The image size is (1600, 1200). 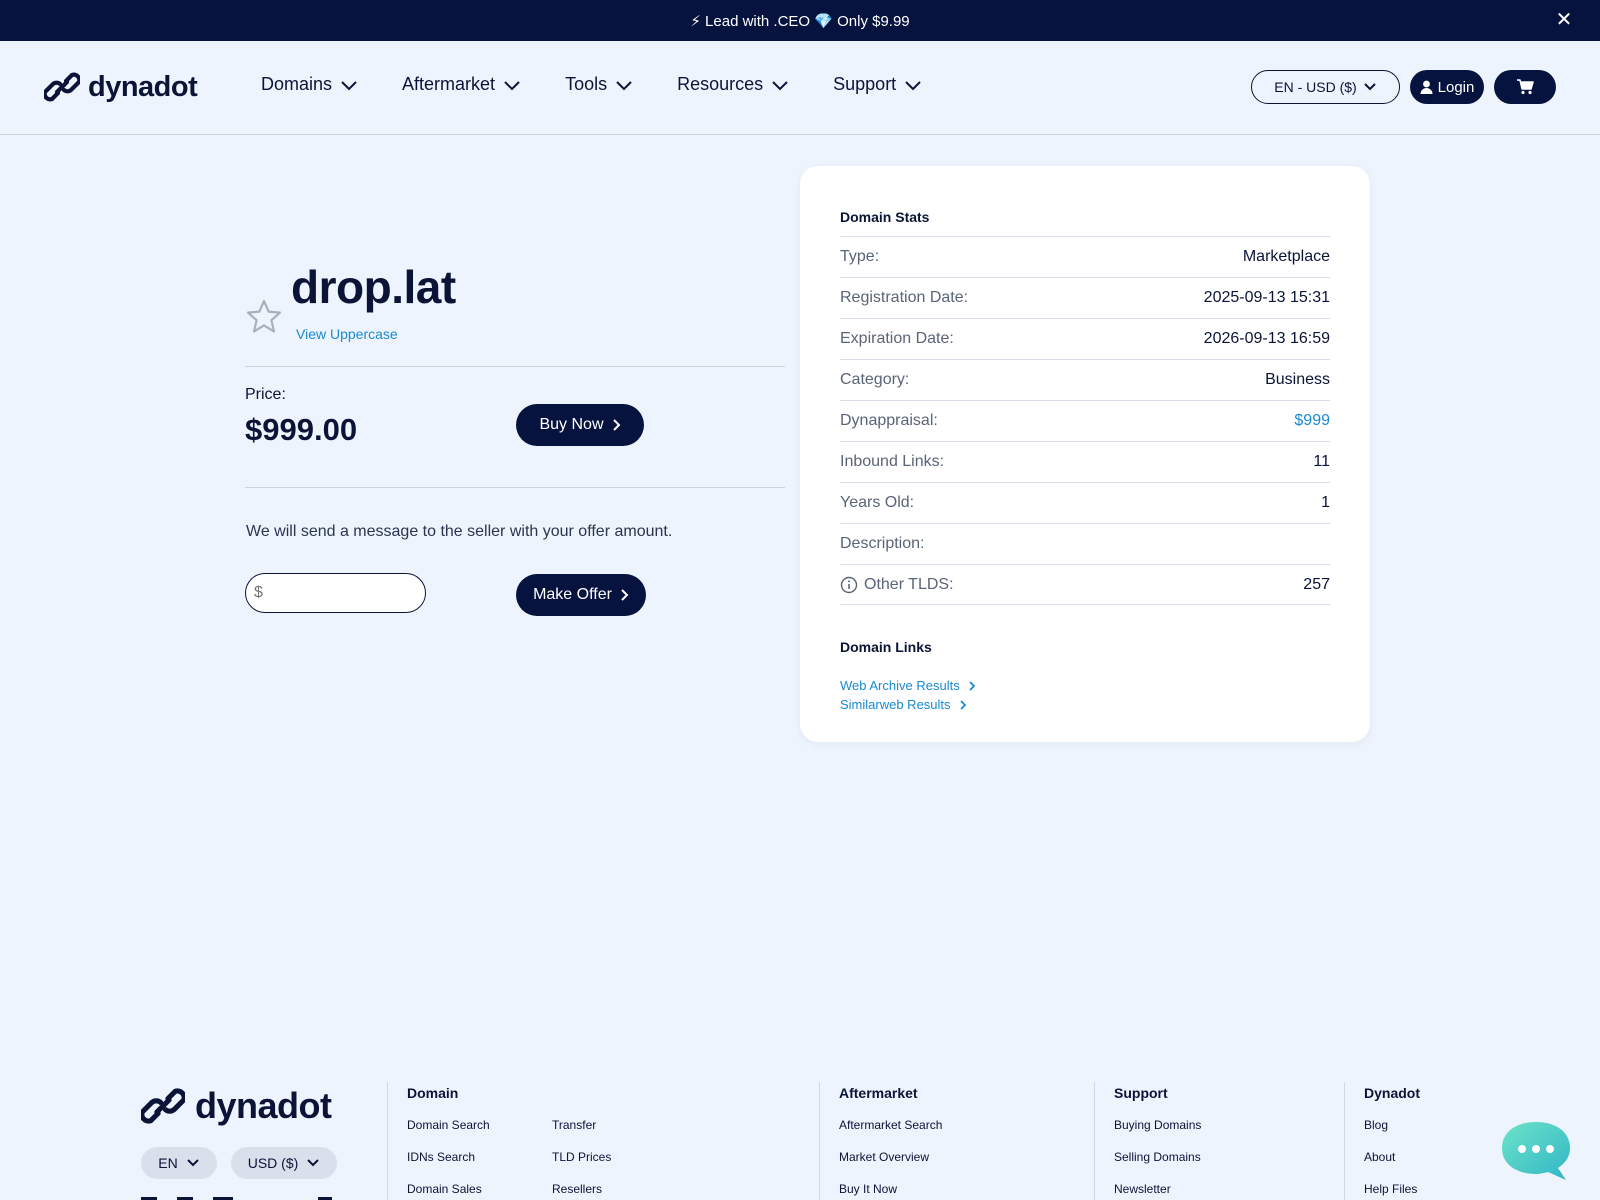 What do you see at coordinates (878, 1093) in the screenshot?
I see `footer-col-aftermarket-title: Aftermarket` at bounding box center [878, 1093].